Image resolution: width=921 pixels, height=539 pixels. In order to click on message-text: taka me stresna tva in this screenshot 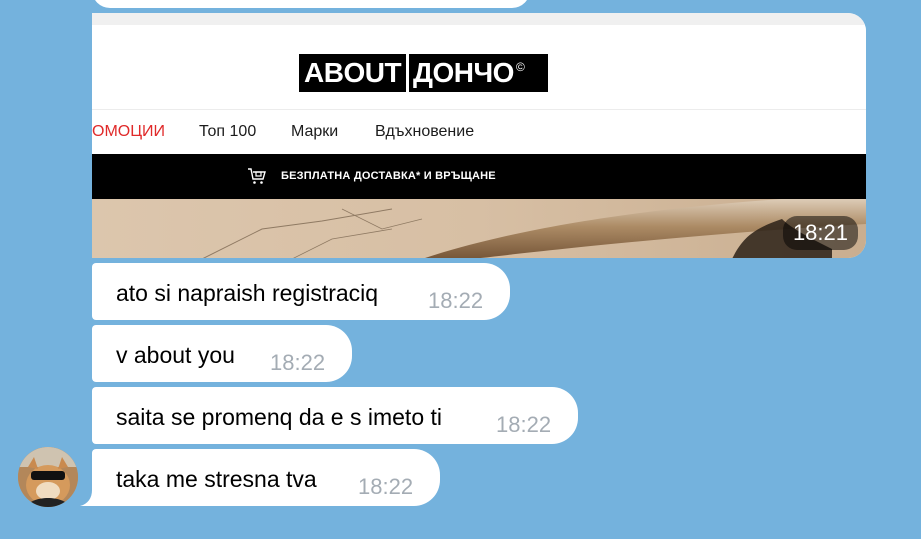, I will do `click(216, 479)`.